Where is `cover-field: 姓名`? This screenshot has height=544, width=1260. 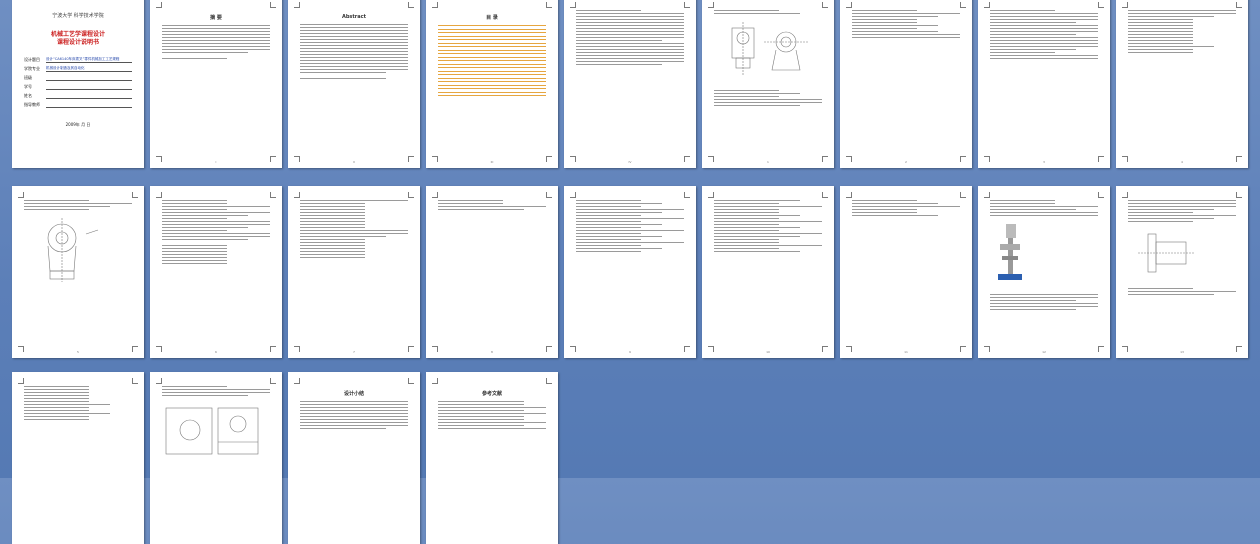 cover-field: 姓名 is located at coordinates (78, 96).